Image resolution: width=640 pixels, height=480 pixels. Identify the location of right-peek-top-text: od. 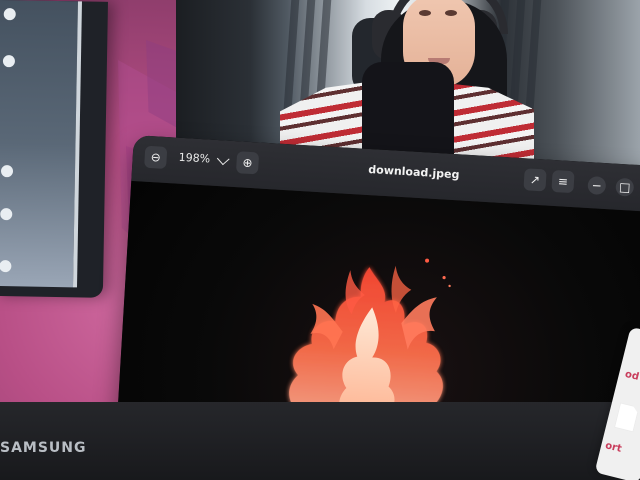
(631, 375).